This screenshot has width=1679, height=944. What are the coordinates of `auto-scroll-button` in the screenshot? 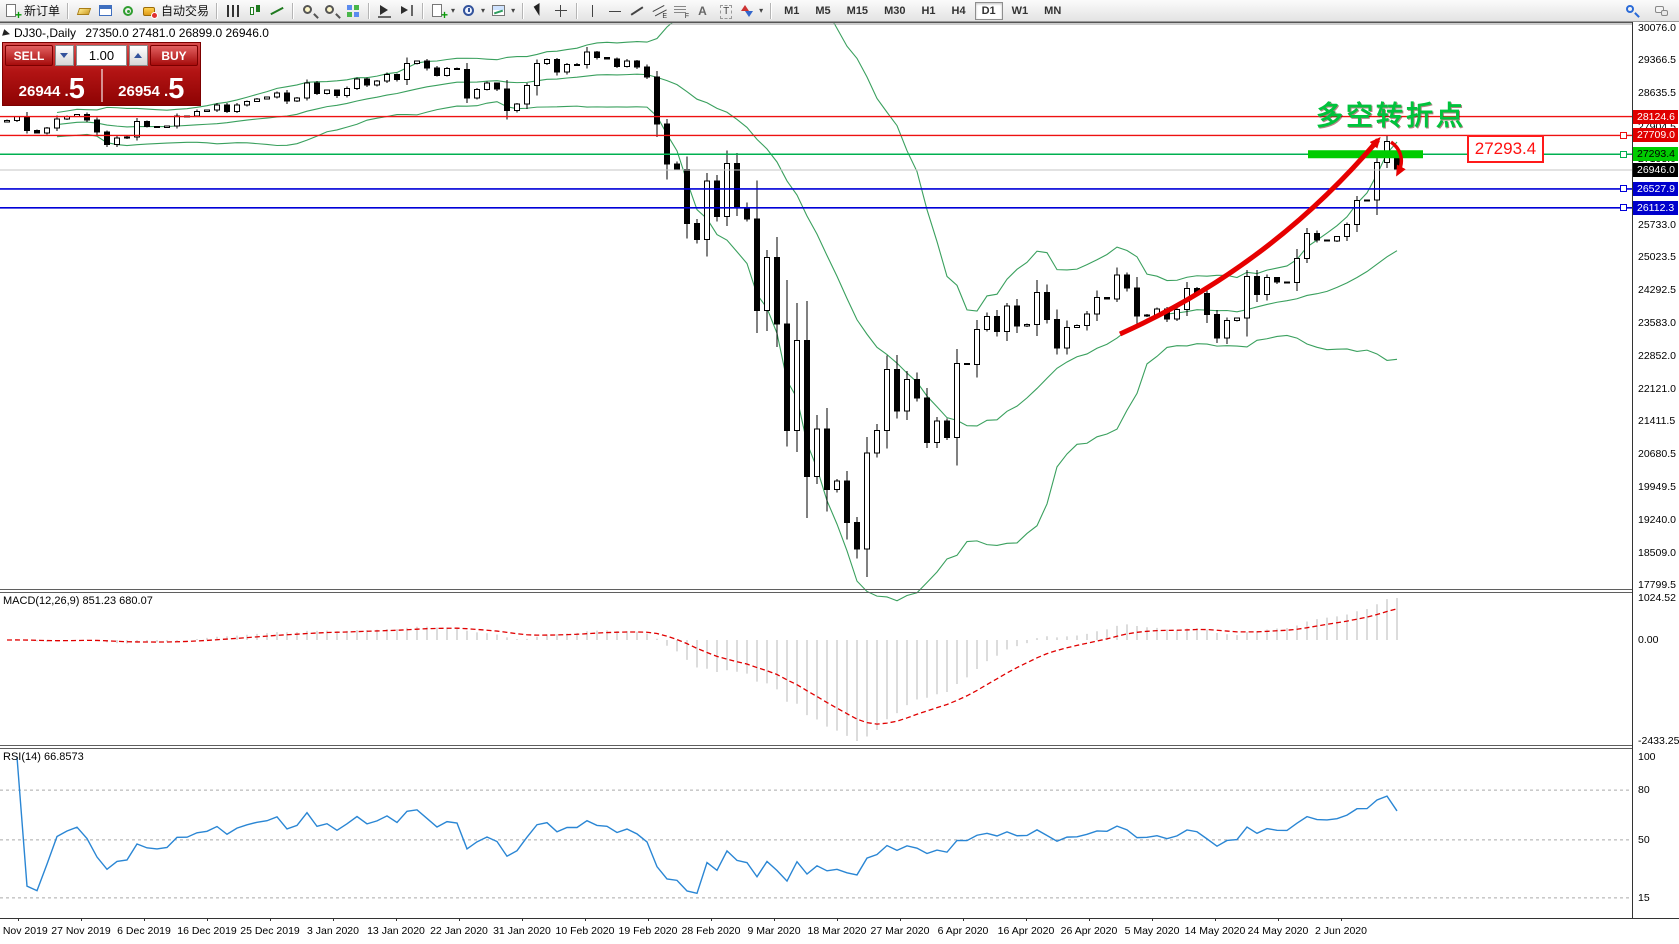 It's located at (385, 11).